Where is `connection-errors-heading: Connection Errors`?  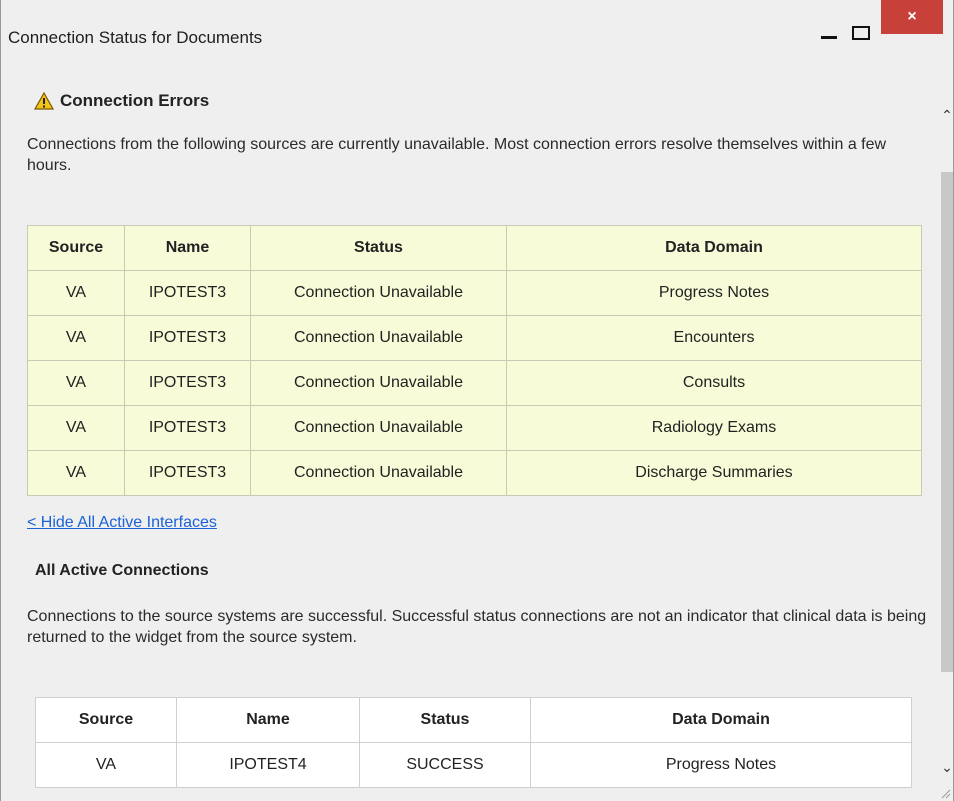
connection-errors-heading: Connection Errors is located at coordinates (121, 101).